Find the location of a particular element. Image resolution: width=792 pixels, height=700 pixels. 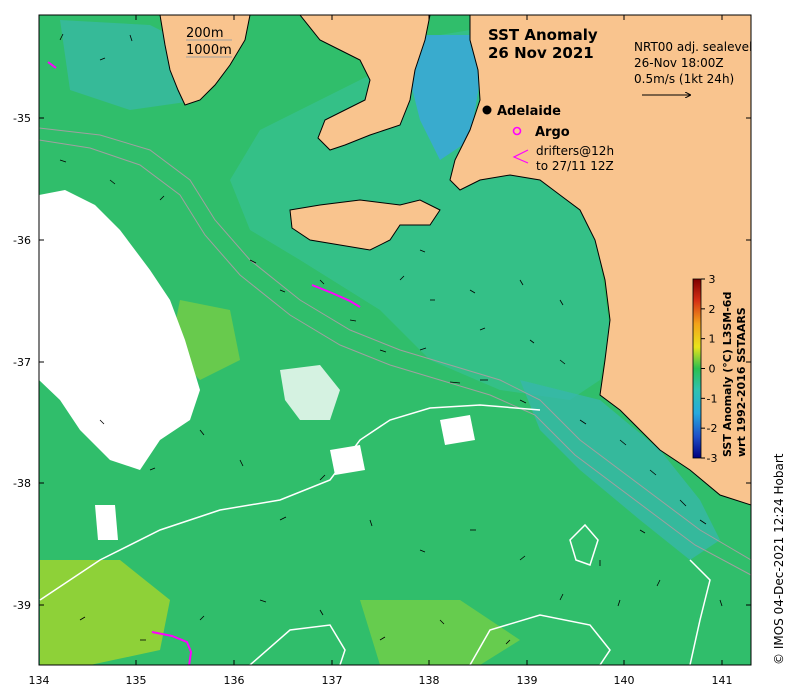

y-tick-label: -38 is located at coordinates (22, 483).